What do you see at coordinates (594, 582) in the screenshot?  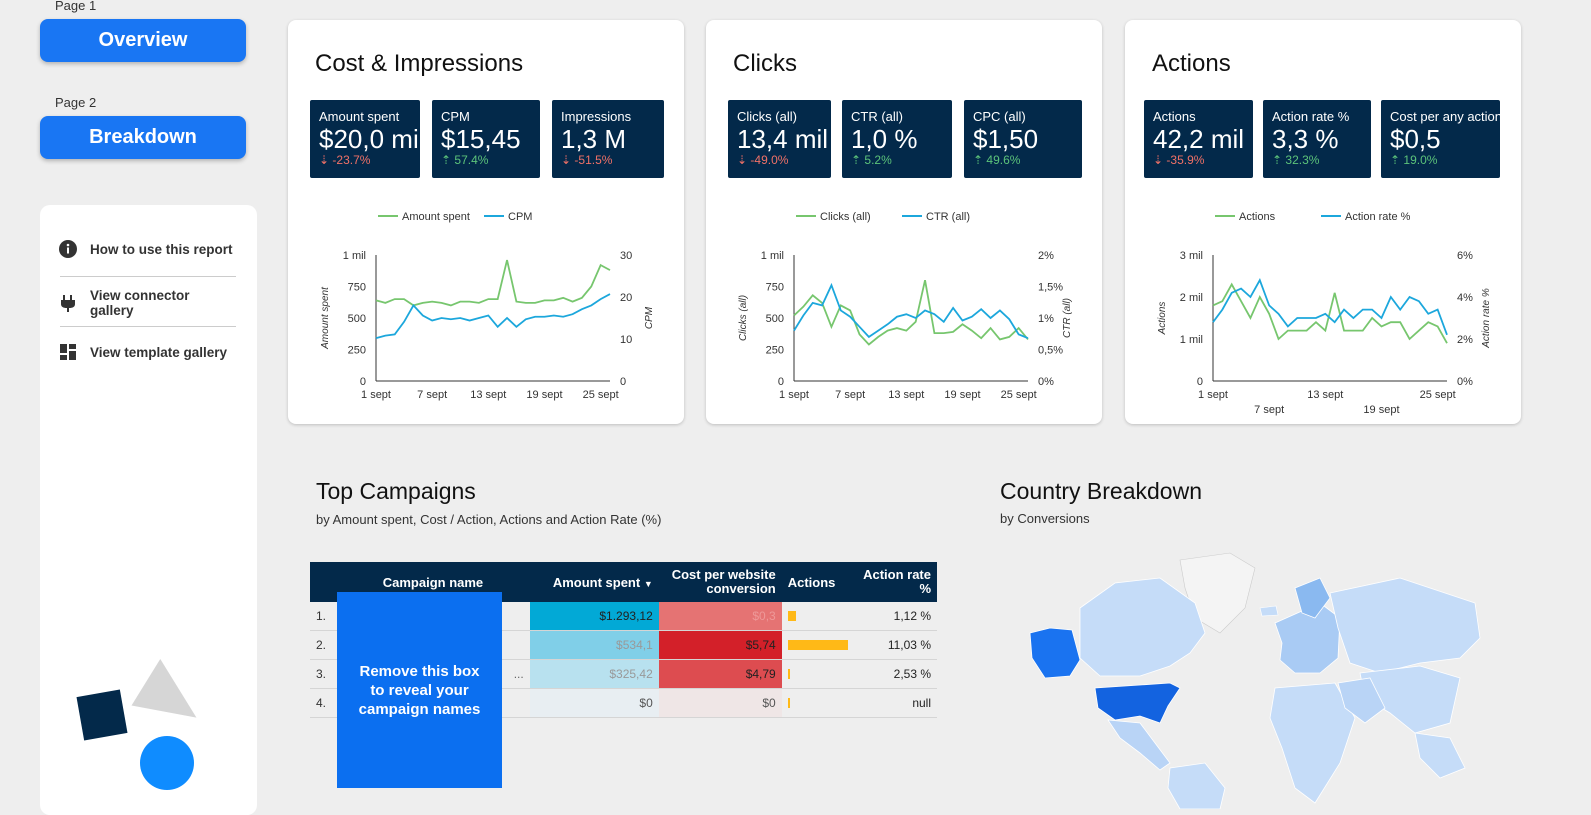 I see `col-amount-spent: Amount spent ▼` at bounding box center [594, 582].